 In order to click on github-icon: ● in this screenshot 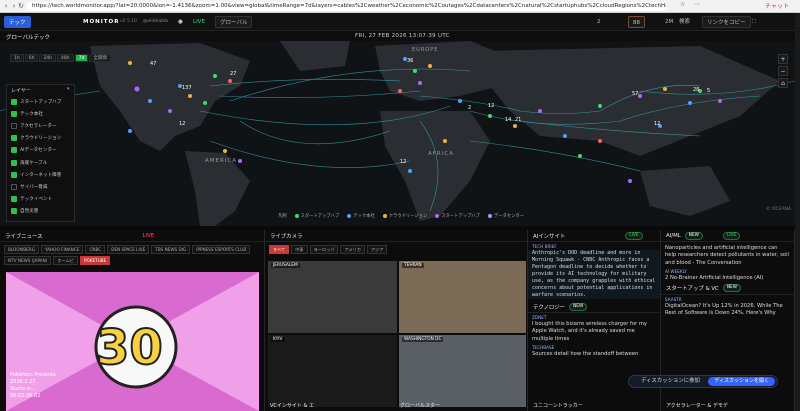, I will do `click(180, 22)`.